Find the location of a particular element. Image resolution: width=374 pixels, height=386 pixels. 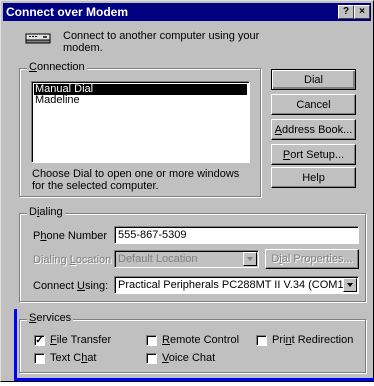

help-title-button: ? is located at coordinates (346, 12).